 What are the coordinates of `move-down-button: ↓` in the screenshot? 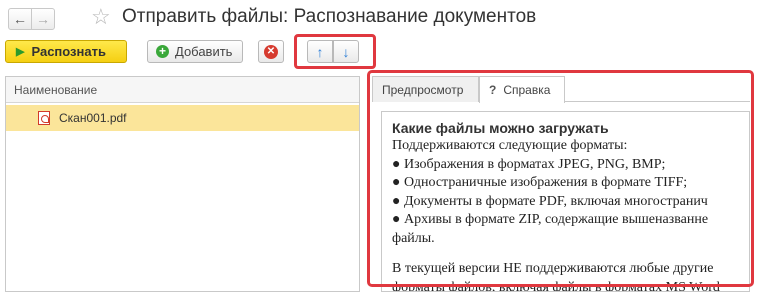 It's located at (346, 51).